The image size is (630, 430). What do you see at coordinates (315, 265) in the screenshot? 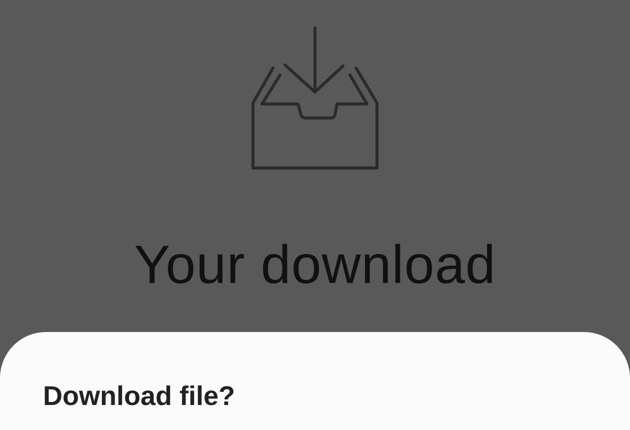
I see `heading: Your download` at bounding box center [315, 265].